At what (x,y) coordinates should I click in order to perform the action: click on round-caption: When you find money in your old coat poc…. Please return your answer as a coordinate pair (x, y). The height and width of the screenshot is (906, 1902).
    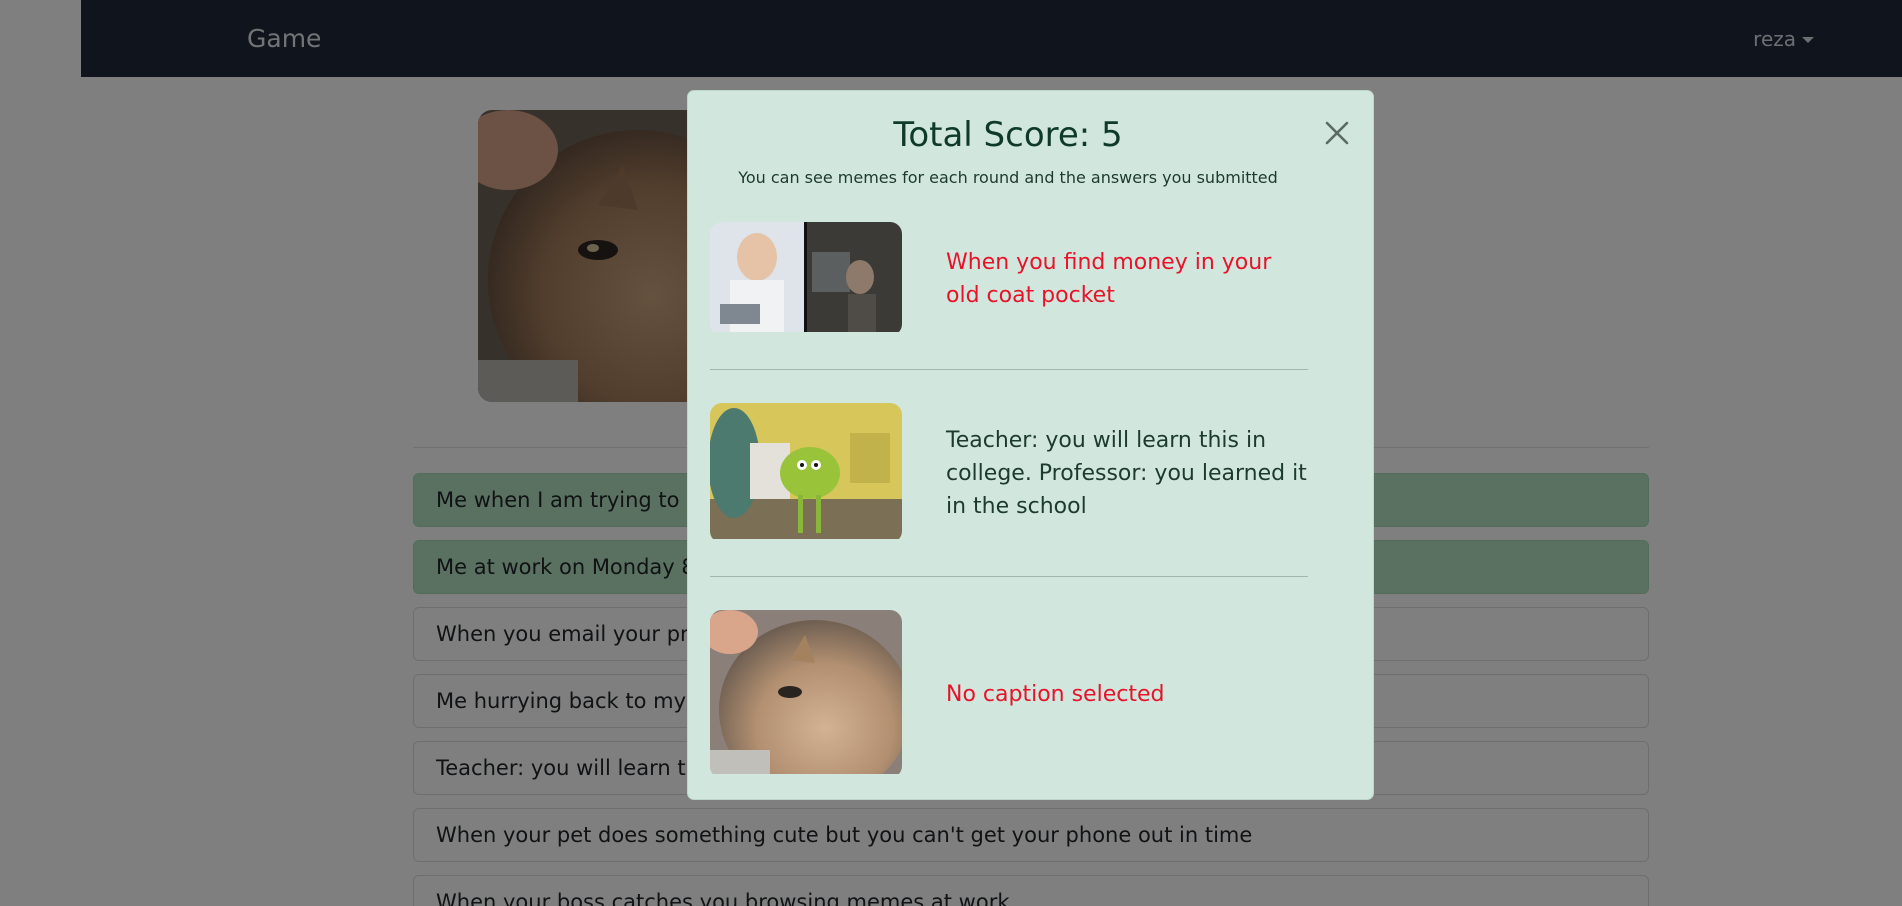
    Looking at the image, I should click on (1109, 279).